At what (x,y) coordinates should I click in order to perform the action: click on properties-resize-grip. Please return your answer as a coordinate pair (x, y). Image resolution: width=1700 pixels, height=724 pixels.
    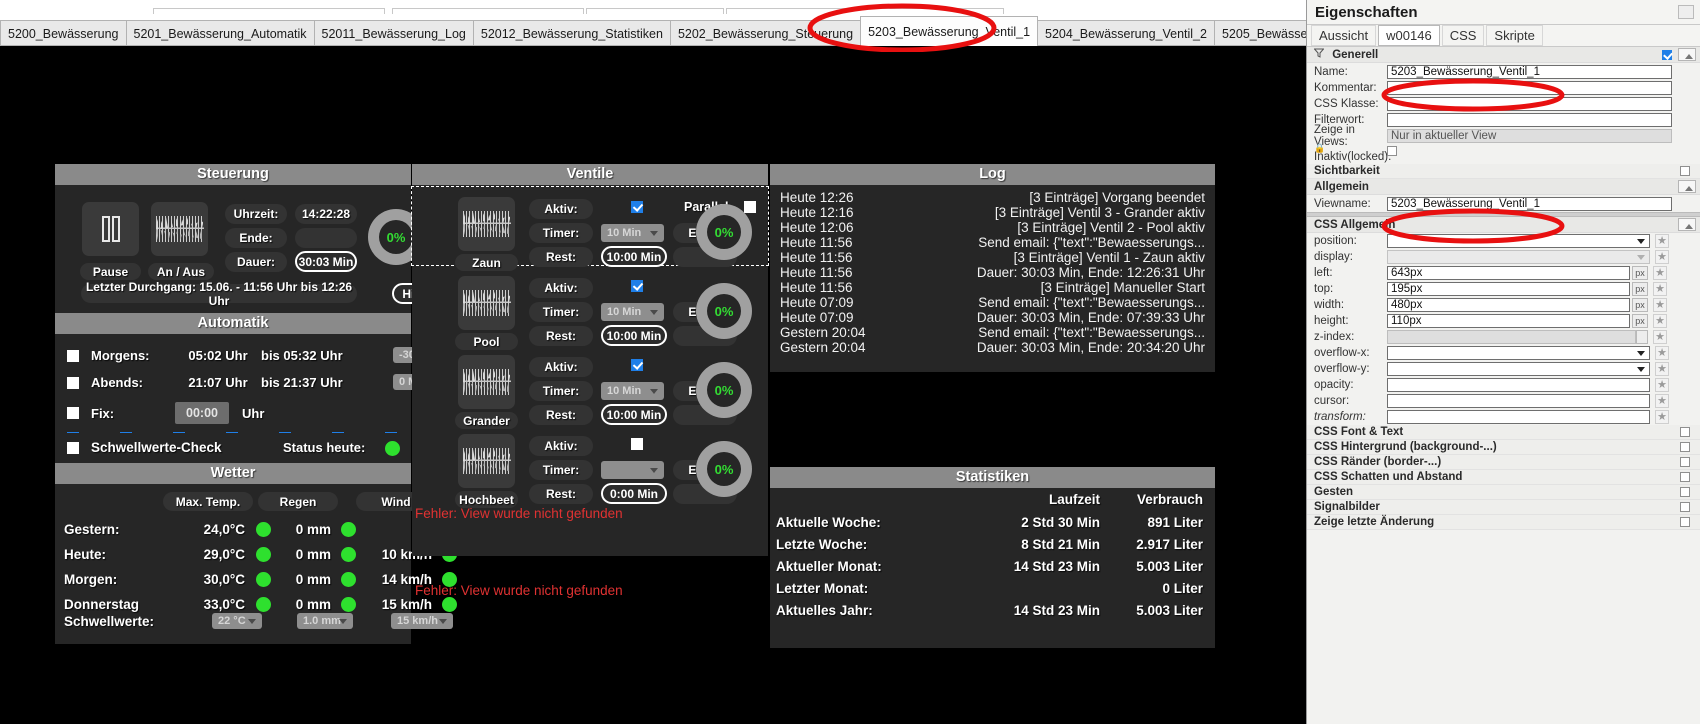
    Looking at the image, I should click on (1686, 12).